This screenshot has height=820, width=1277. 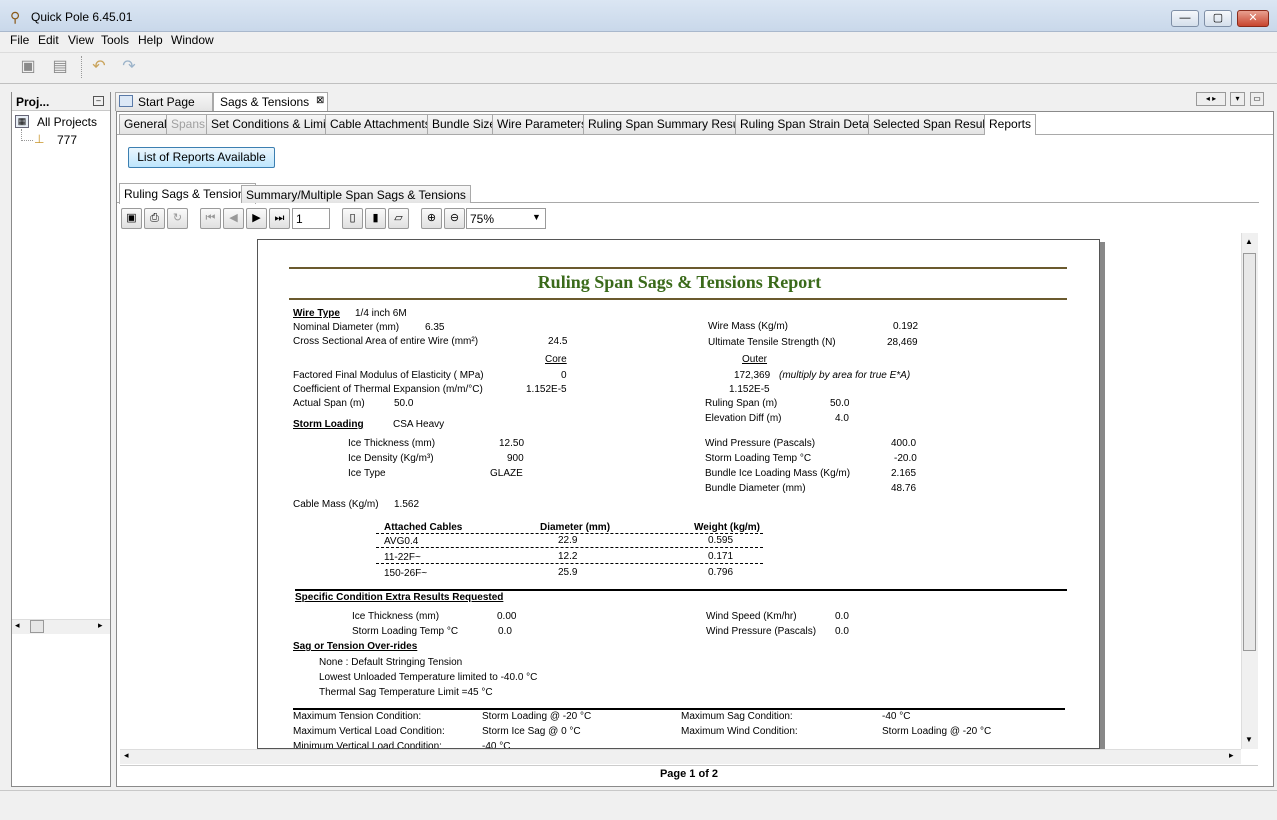 I want to click on report-title: Ruling Span Sags & Tensions Report, so click(x=679, y=282).